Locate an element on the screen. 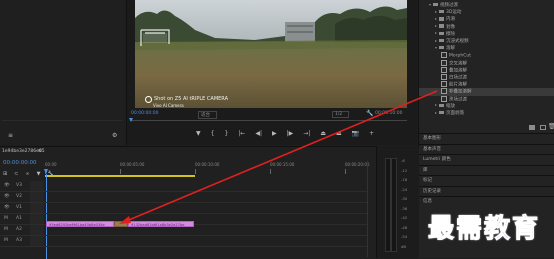 The image size is (554, 259). site-watermark: 最需教育 is located at coordinates (484, 229).